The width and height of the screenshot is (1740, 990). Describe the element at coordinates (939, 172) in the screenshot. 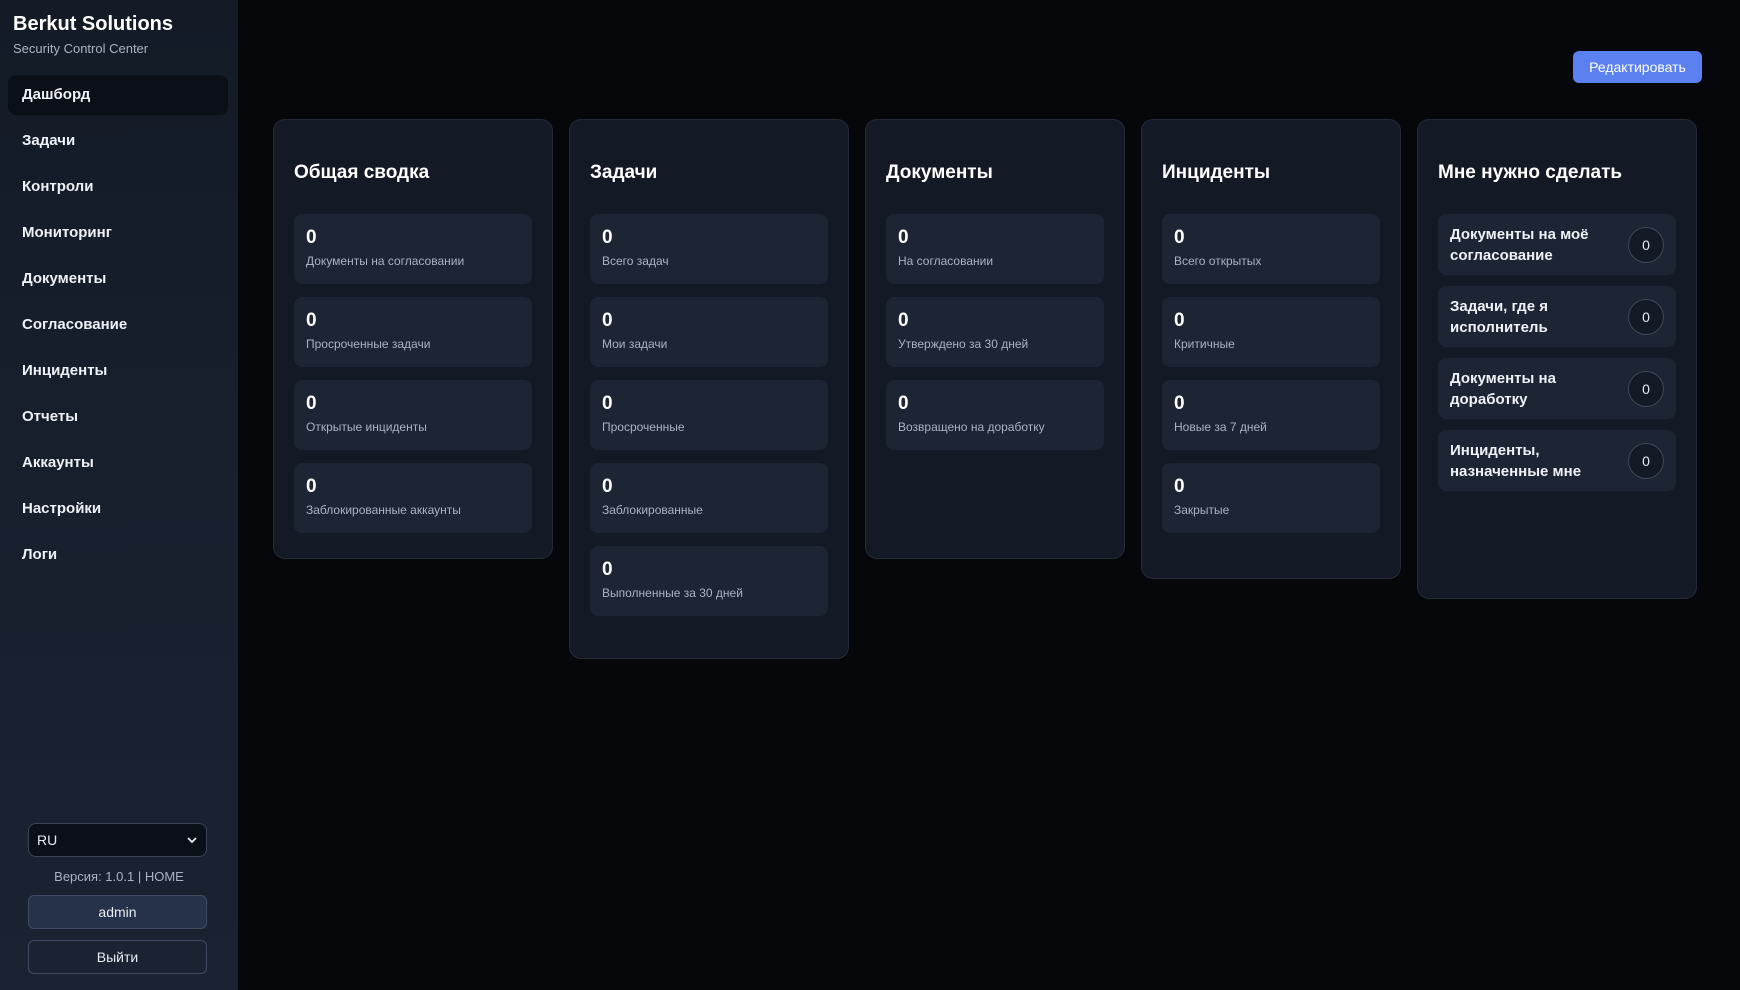

I see `card-title: Документы` at that location.